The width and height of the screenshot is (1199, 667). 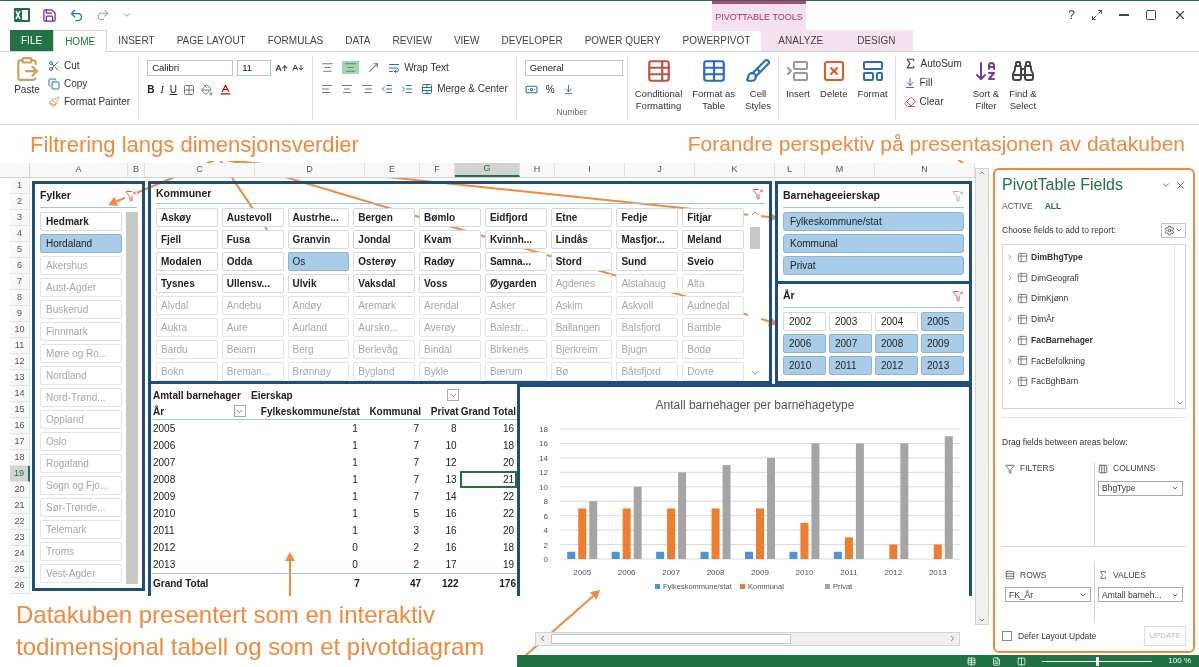 I want to click on slicer-item: Hordaland, so click(x=81, y=243).